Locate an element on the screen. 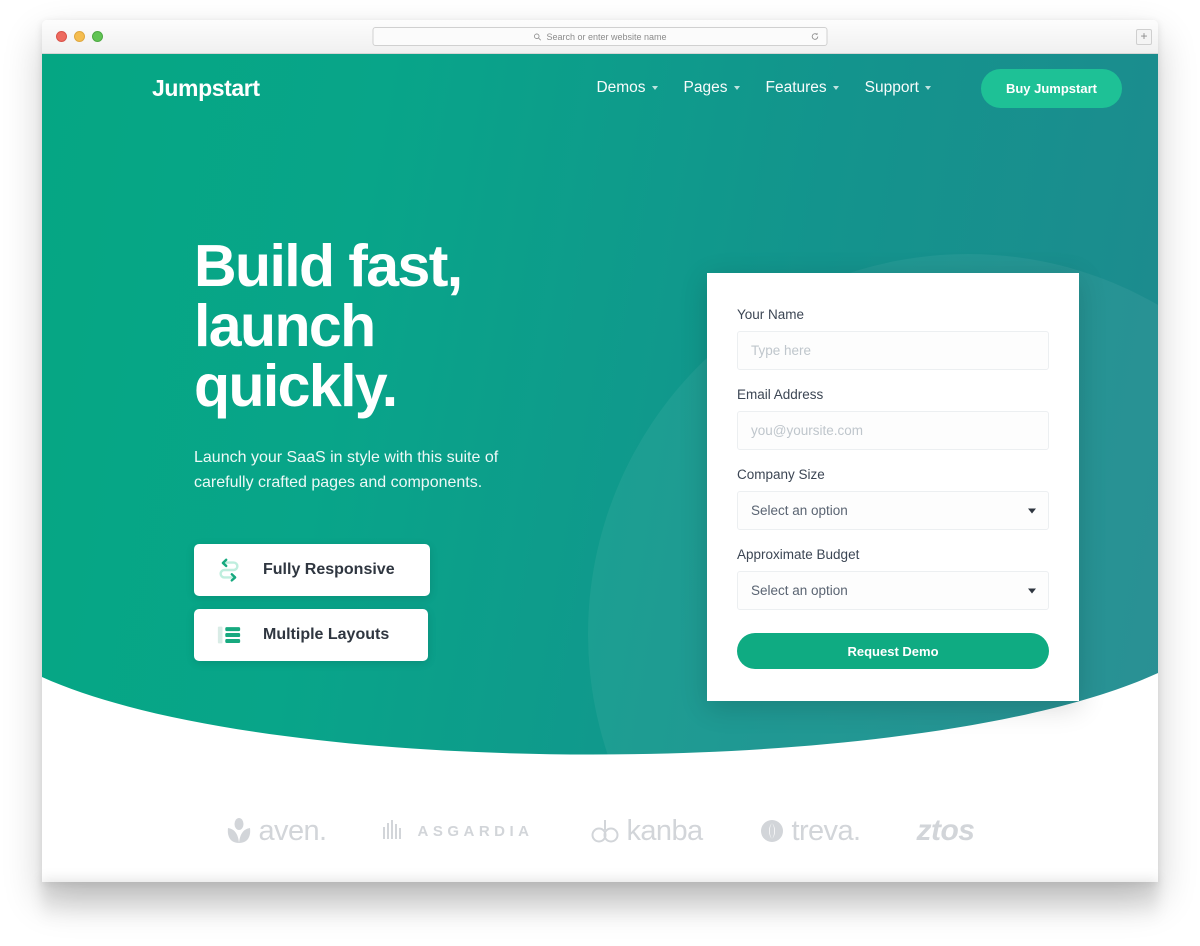 This screenshot has width=1200, height=946. address-bar-content: Search or enter website name is located at coordinates (600, 36).